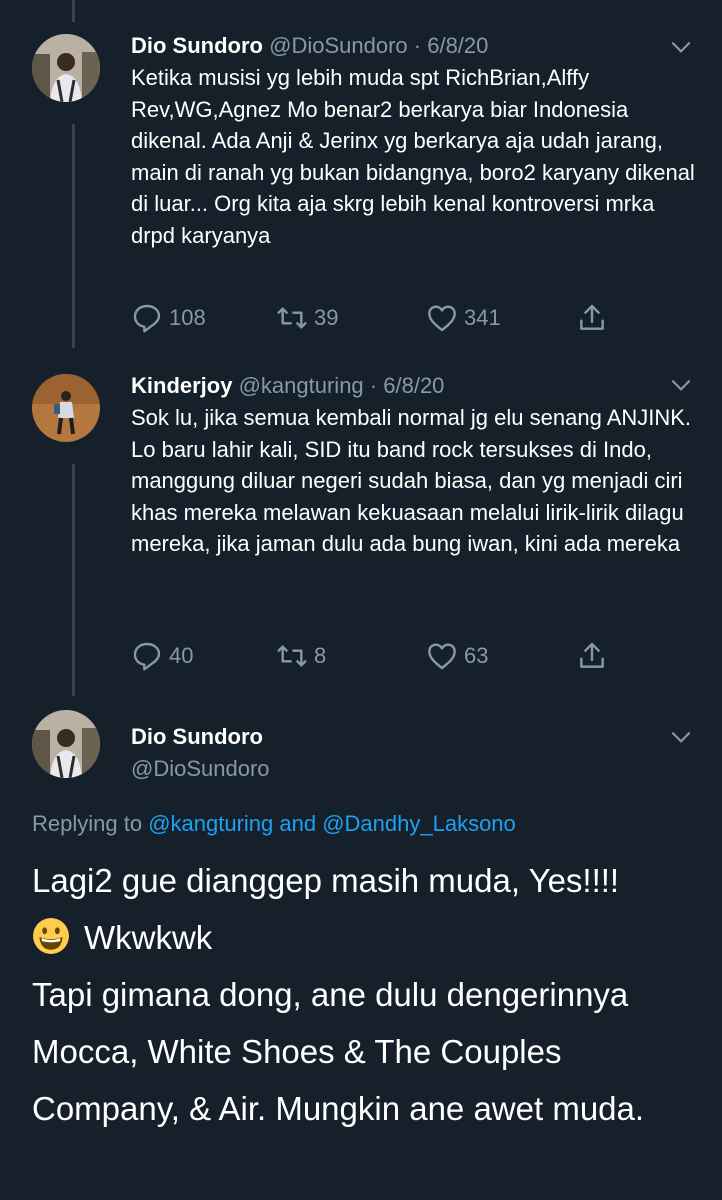 The height and width of the screenshot is (1200, 722). What do you see at coordinates (87, 823) in the screenshot?
I see `replying-prefix: Replying to` at bounding box center [87, 823].